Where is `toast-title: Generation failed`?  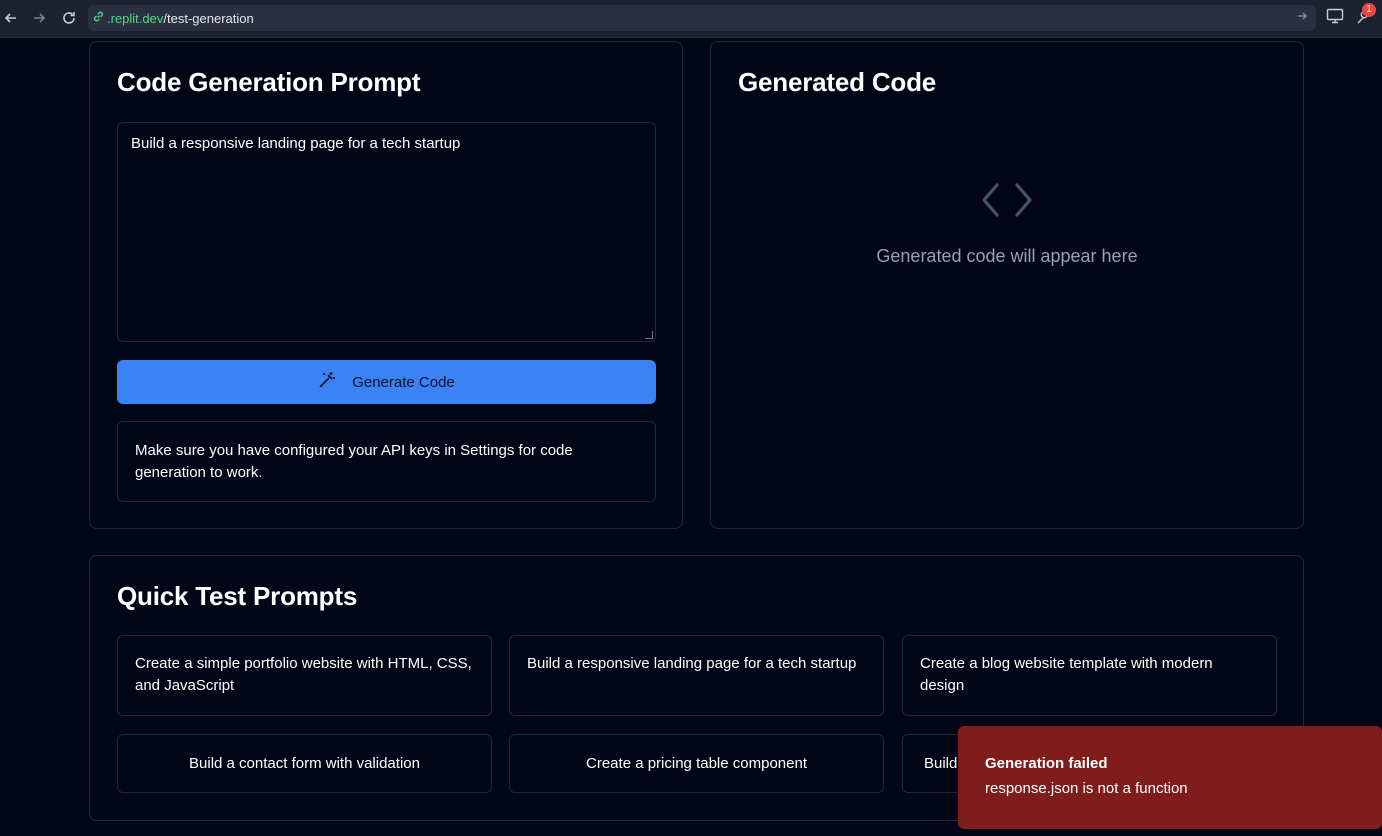 toast-title: Generation failed is located at coordinates (1046, 763).